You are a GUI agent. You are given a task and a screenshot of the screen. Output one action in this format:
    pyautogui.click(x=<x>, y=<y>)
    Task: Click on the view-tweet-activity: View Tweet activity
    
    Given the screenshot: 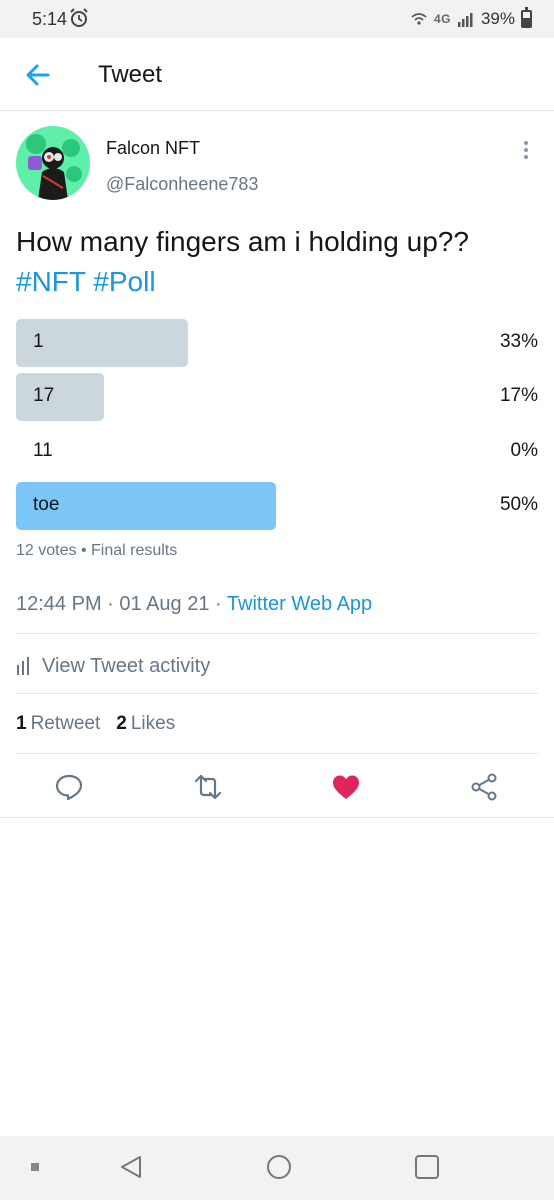 What is the action you would take?
    pyautogui.click(x=113, y=666)
    